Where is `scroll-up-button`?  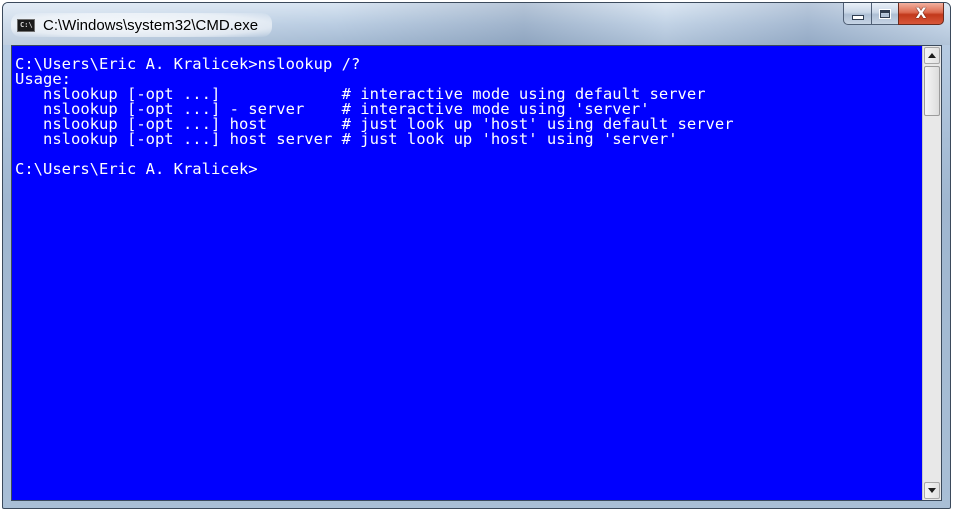
scroll-up-button is located at coordinates (932, 55).